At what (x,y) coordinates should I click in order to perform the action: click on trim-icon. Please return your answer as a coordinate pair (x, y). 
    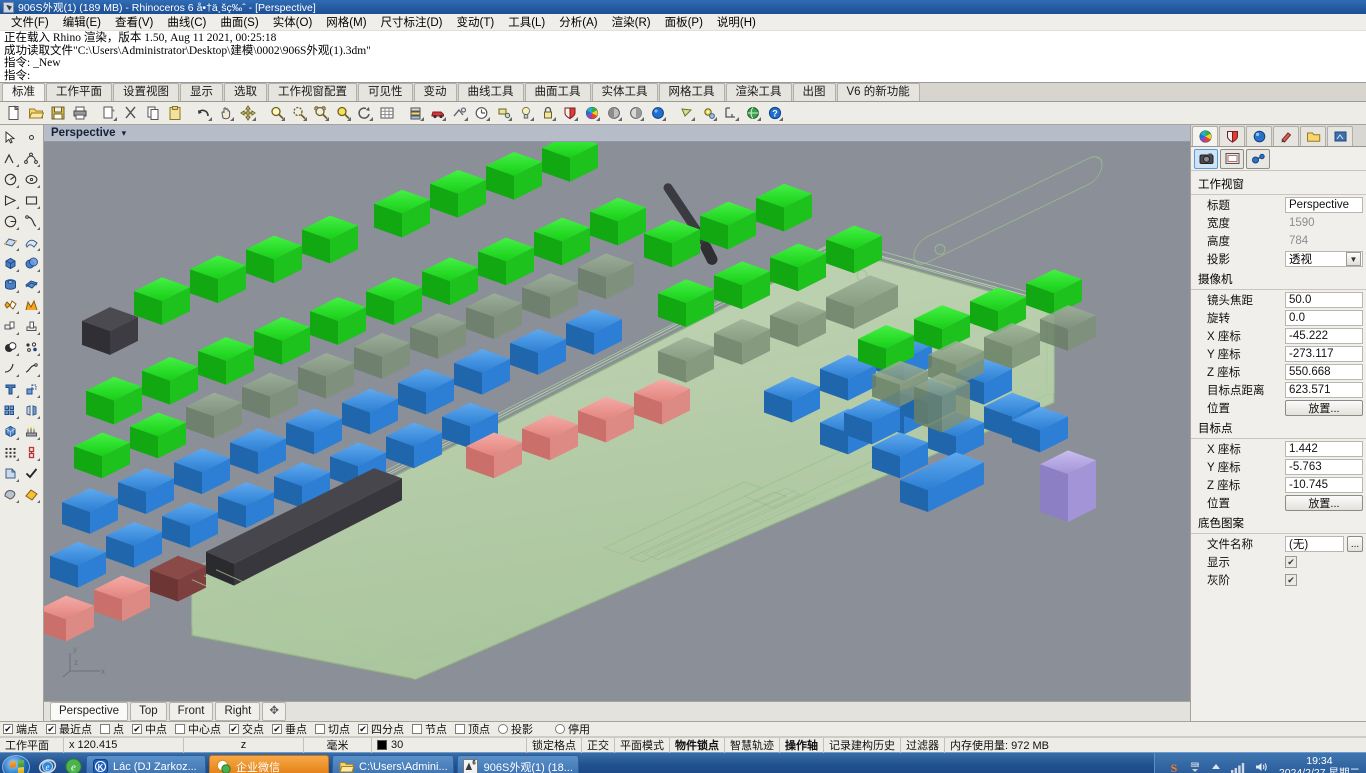
    Looking at the image, I should click on (10, 326).